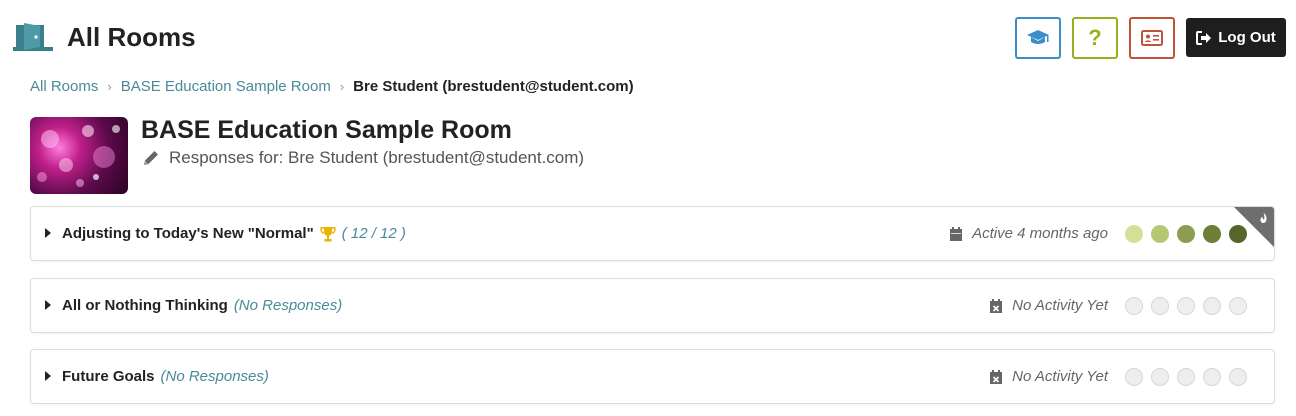 Image resolution: width=1296 pixels, height=416 pixels. Describe the element at coordinates (145, 305) in the screenshot. I see `activity-title-text: All or Nothing Thinking` at that location.